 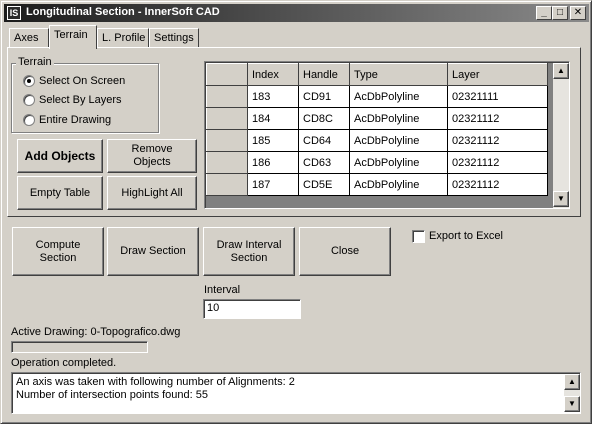 What do you see at coordinates (152, 193) in the screenshot?
I see `highlight-all-button: HighLight All` at bounding box center [152, 193].